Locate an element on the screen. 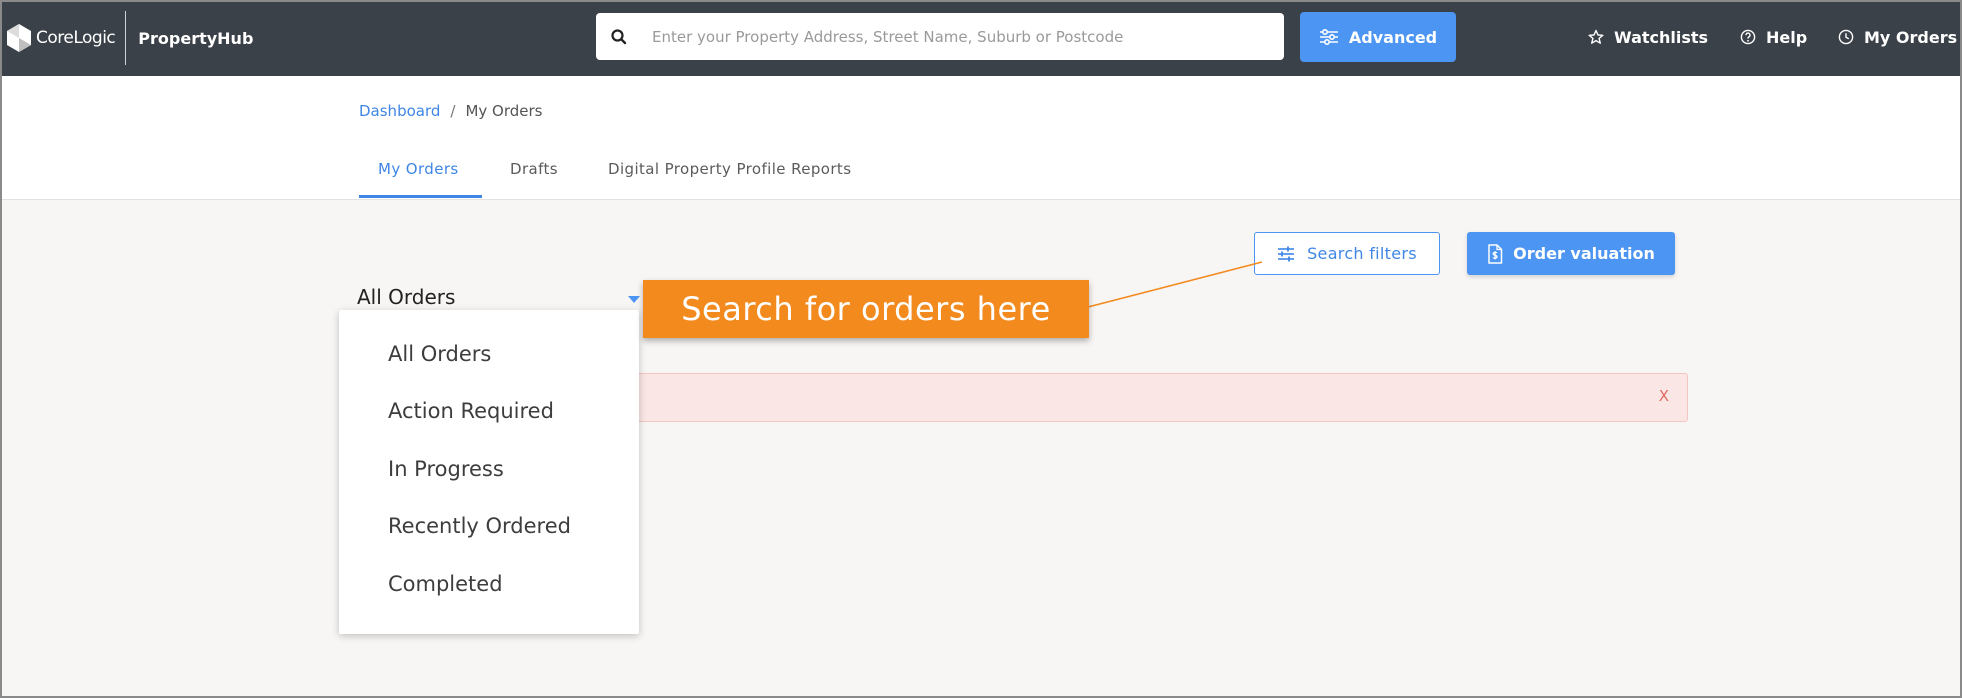 The height and width of the screenshot is (698, 1962). annotation-callout-text: Search for orders here is located at coordinates (866, 309).